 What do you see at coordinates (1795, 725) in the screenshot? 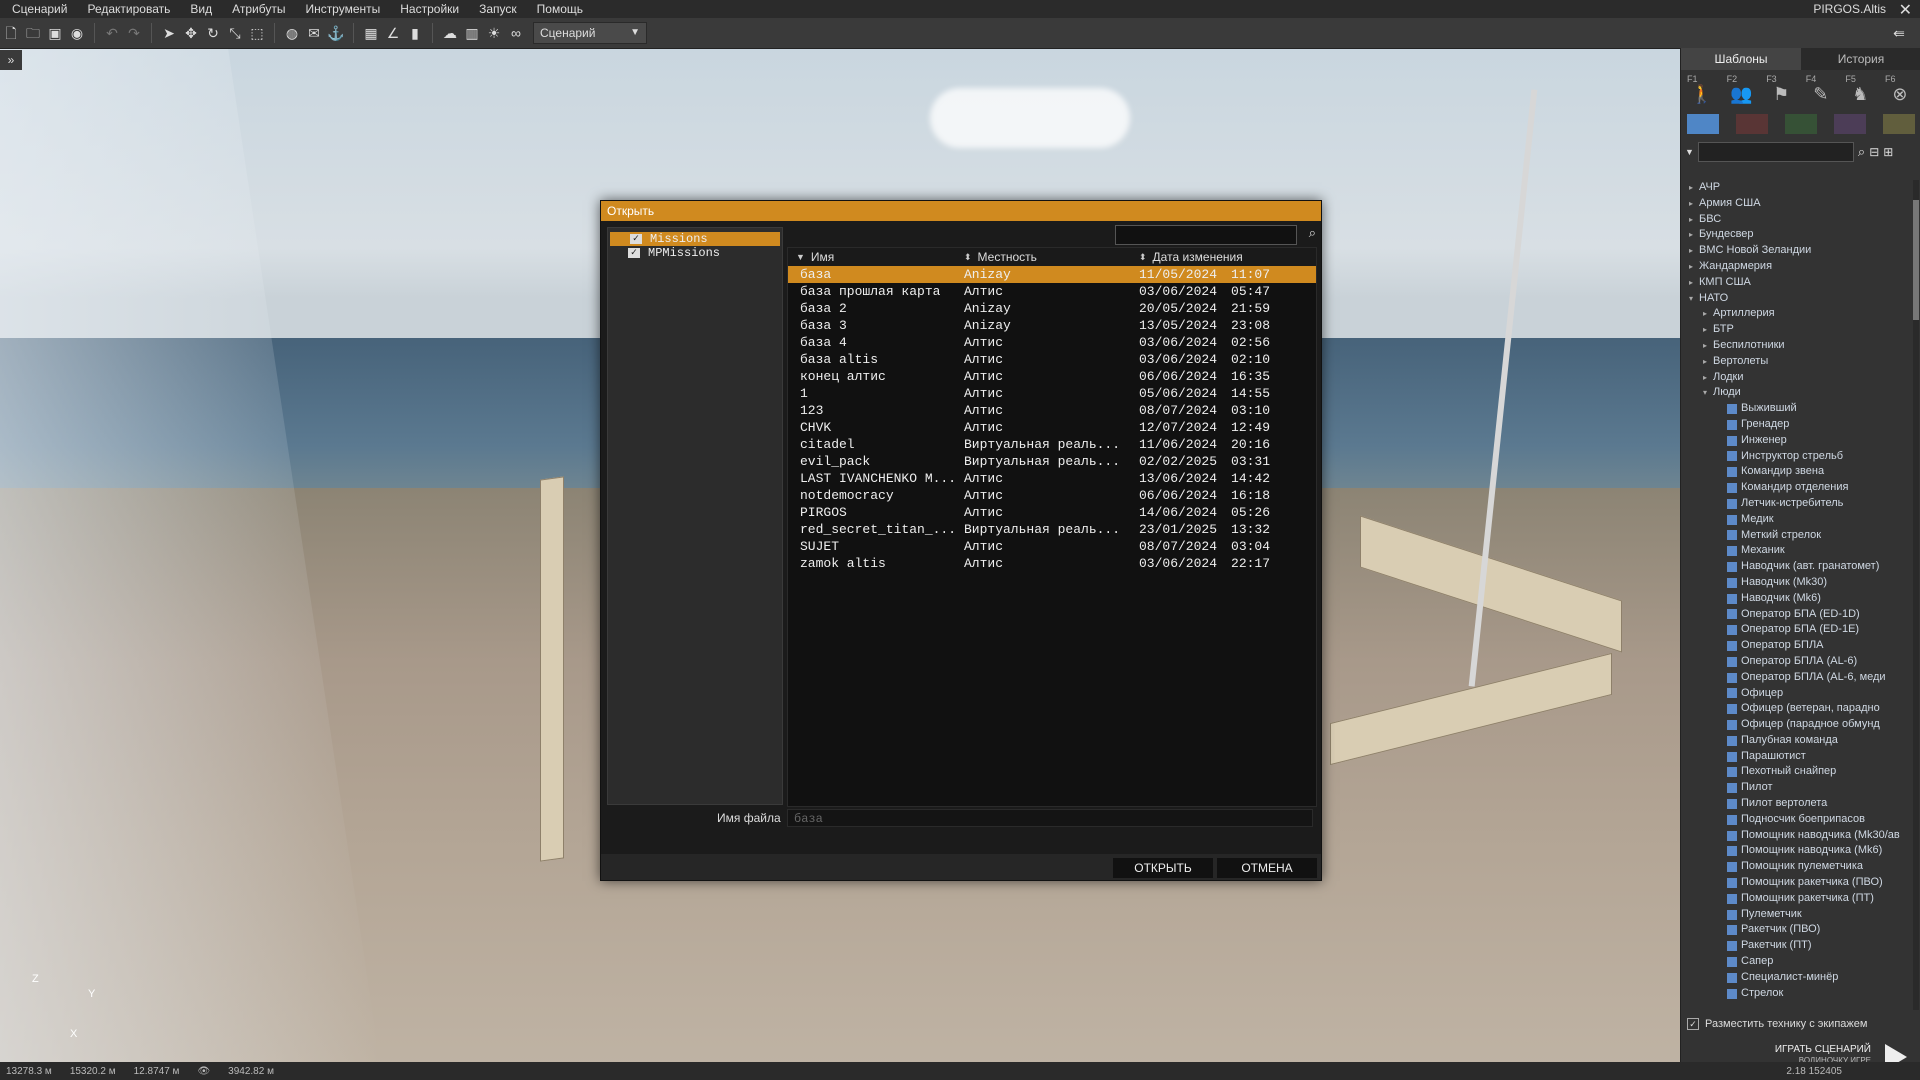
I see `tree-item: Офицер (парадное обмунд` at bounding box center [1795, 725].